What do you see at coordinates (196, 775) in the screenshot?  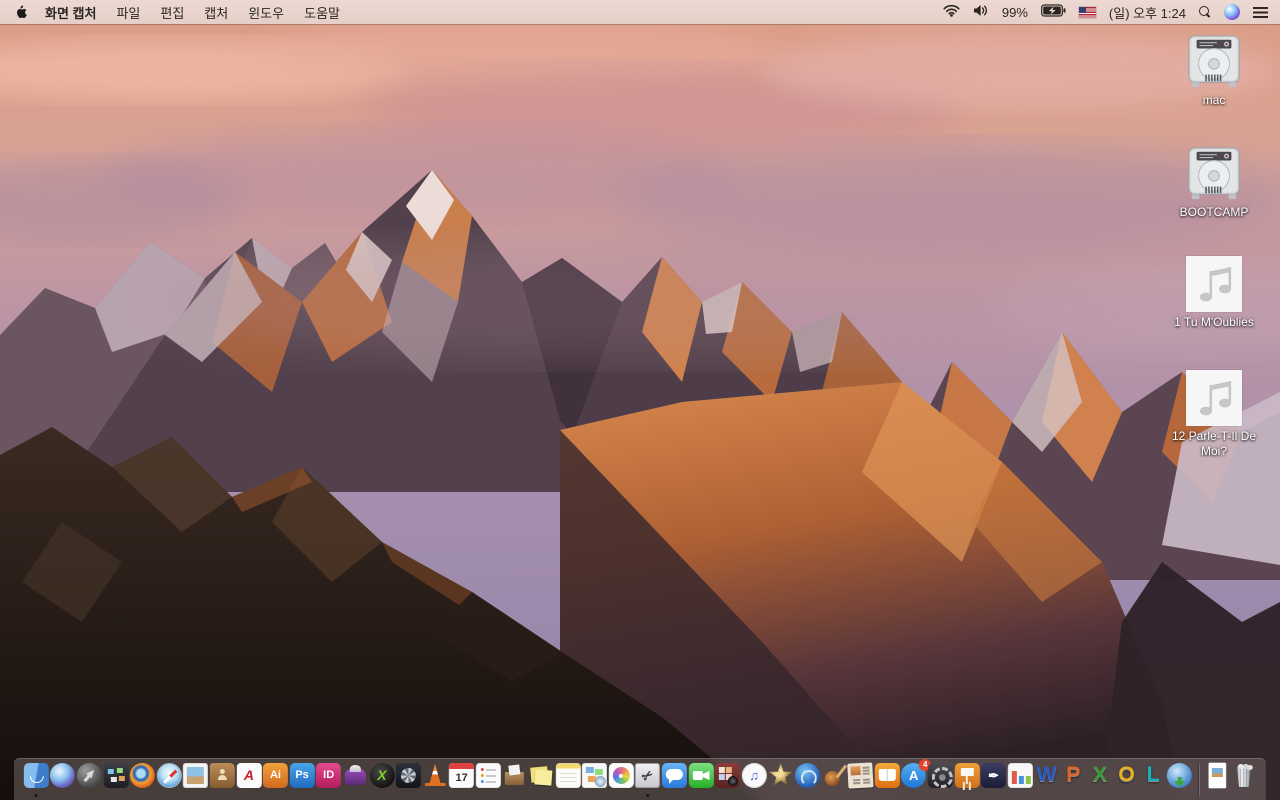 I see `dock-preview-icon` at bounding box center [196, 775].